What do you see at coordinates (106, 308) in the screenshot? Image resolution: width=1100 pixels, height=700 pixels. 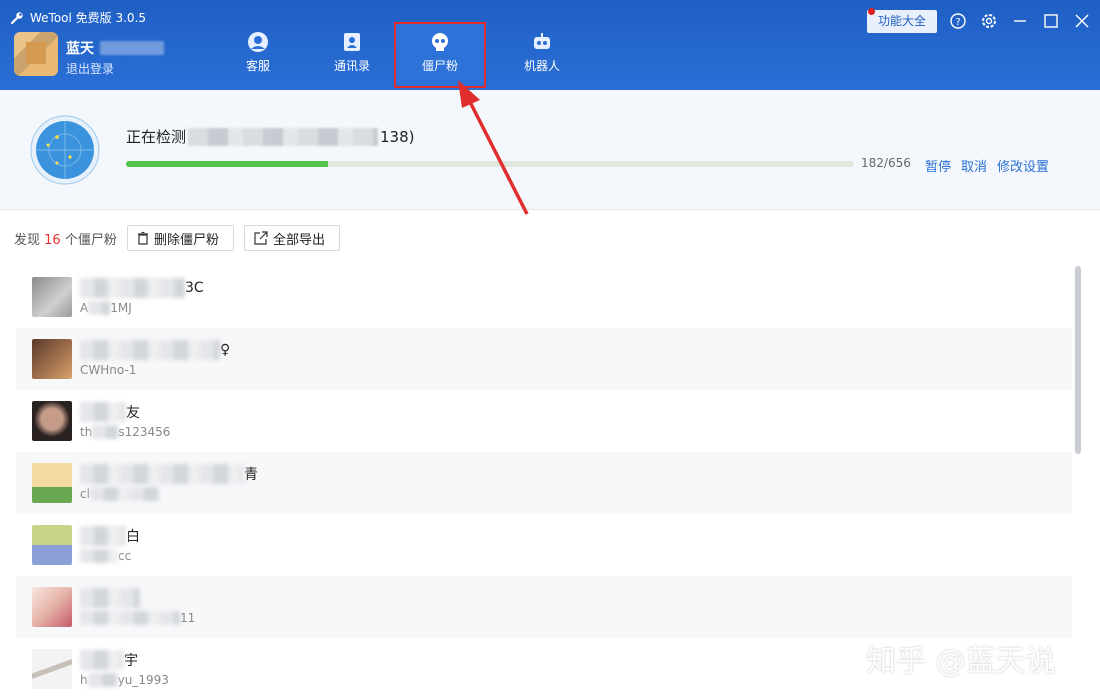 I see `contact-wechat-id: A 1MJ` at bounding box center [106, 308].